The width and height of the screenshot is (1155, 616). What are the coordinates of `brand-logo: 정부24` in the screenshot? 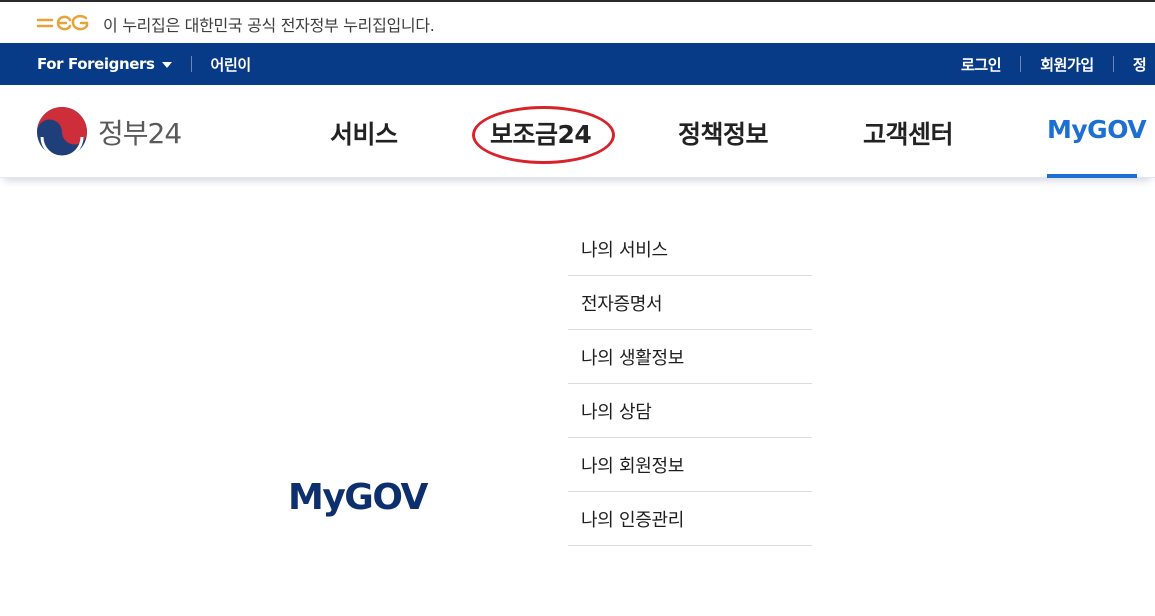 It's located at (109, 132).